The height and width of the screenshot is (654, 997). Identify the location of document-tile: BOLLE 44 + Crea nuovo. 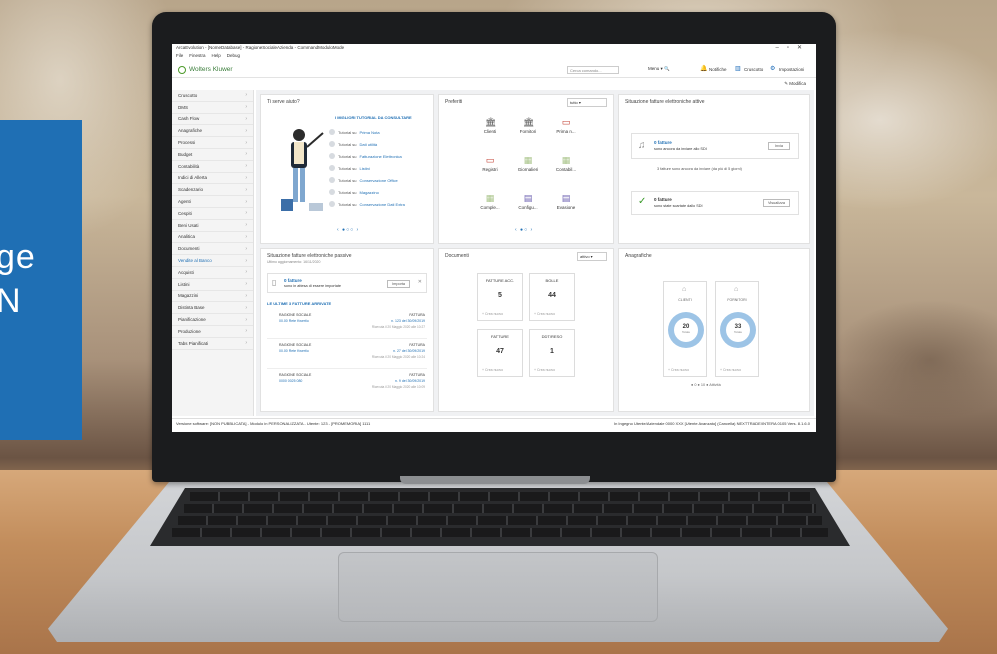
(552, 297).